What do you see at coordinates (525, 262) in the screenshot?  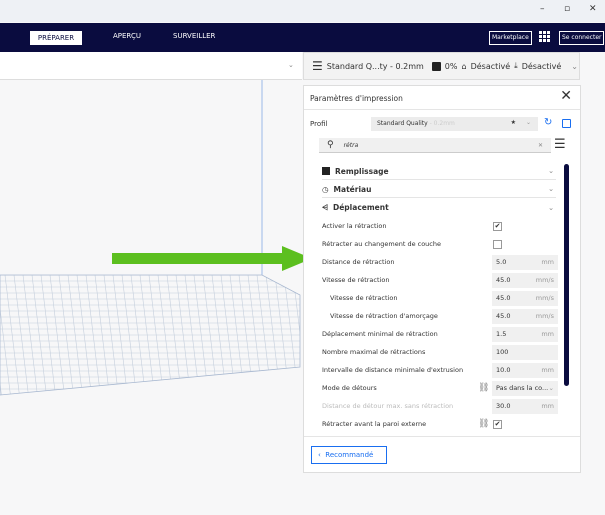 I see `setting-value-input: 5.0 mm` at bounding box center [525, 262].